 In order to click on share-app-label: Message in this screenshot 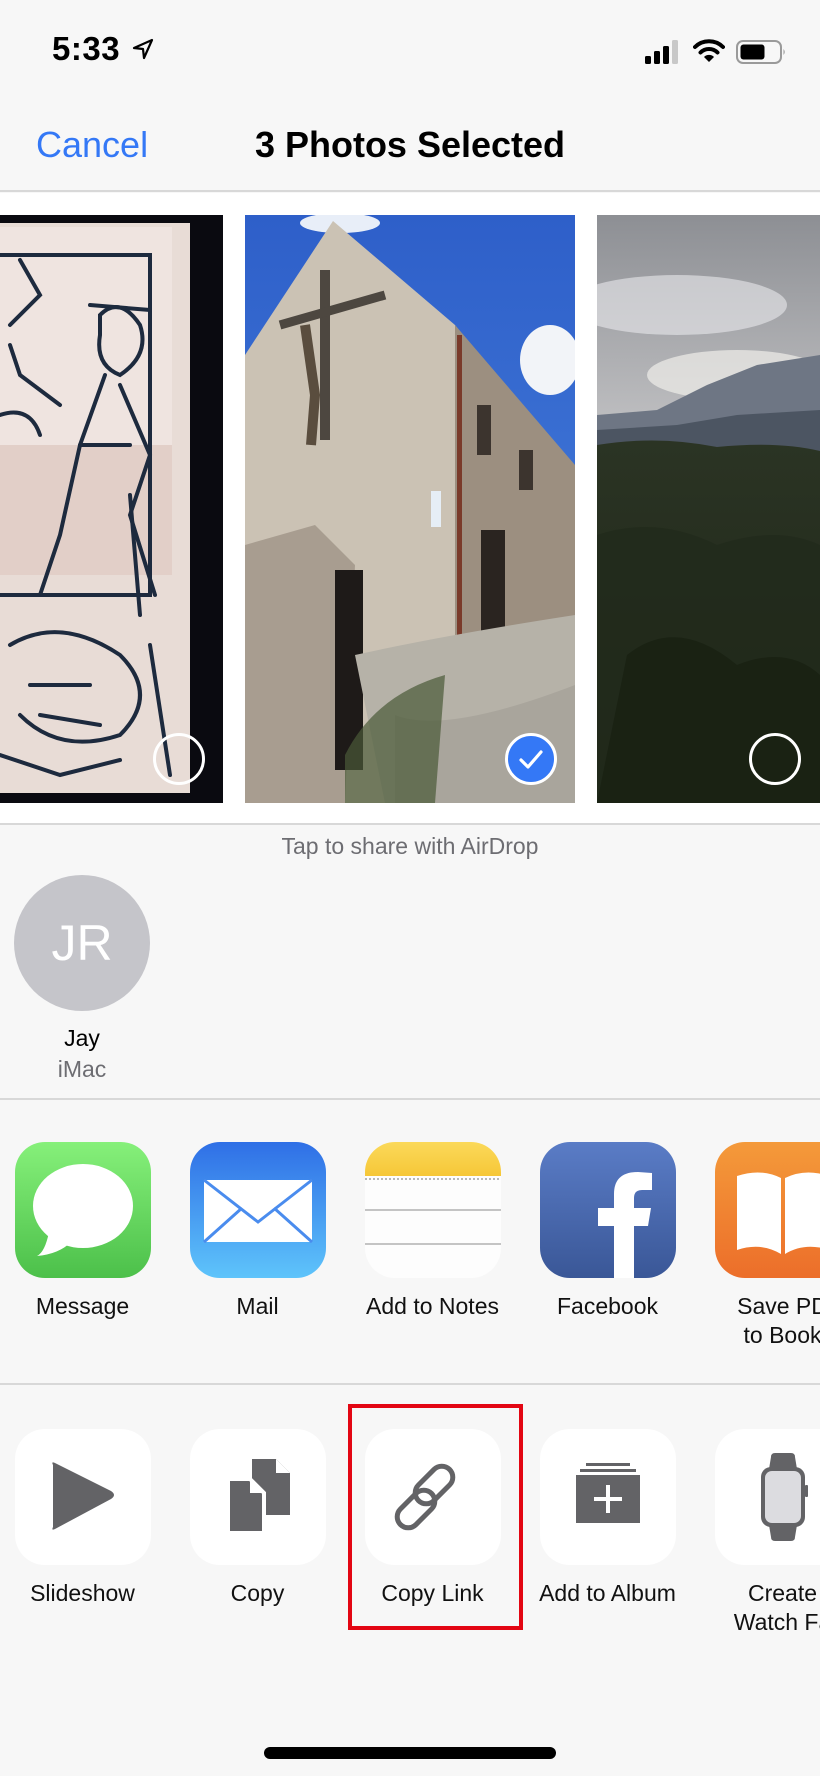, I will do `click(82, 1306)`.